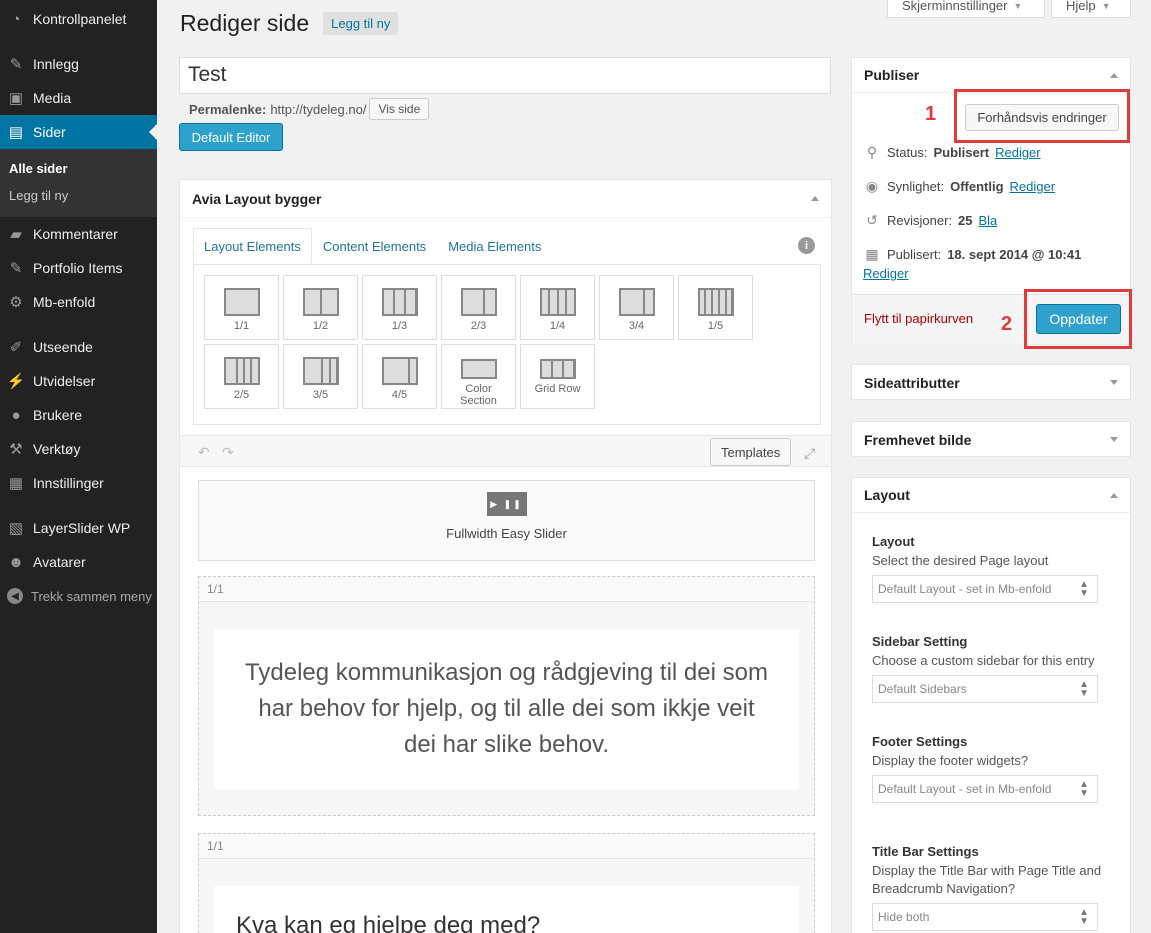 This screenshot has height=933, width=1151. I want to click on column-1-1-icon, so click(241, 302).